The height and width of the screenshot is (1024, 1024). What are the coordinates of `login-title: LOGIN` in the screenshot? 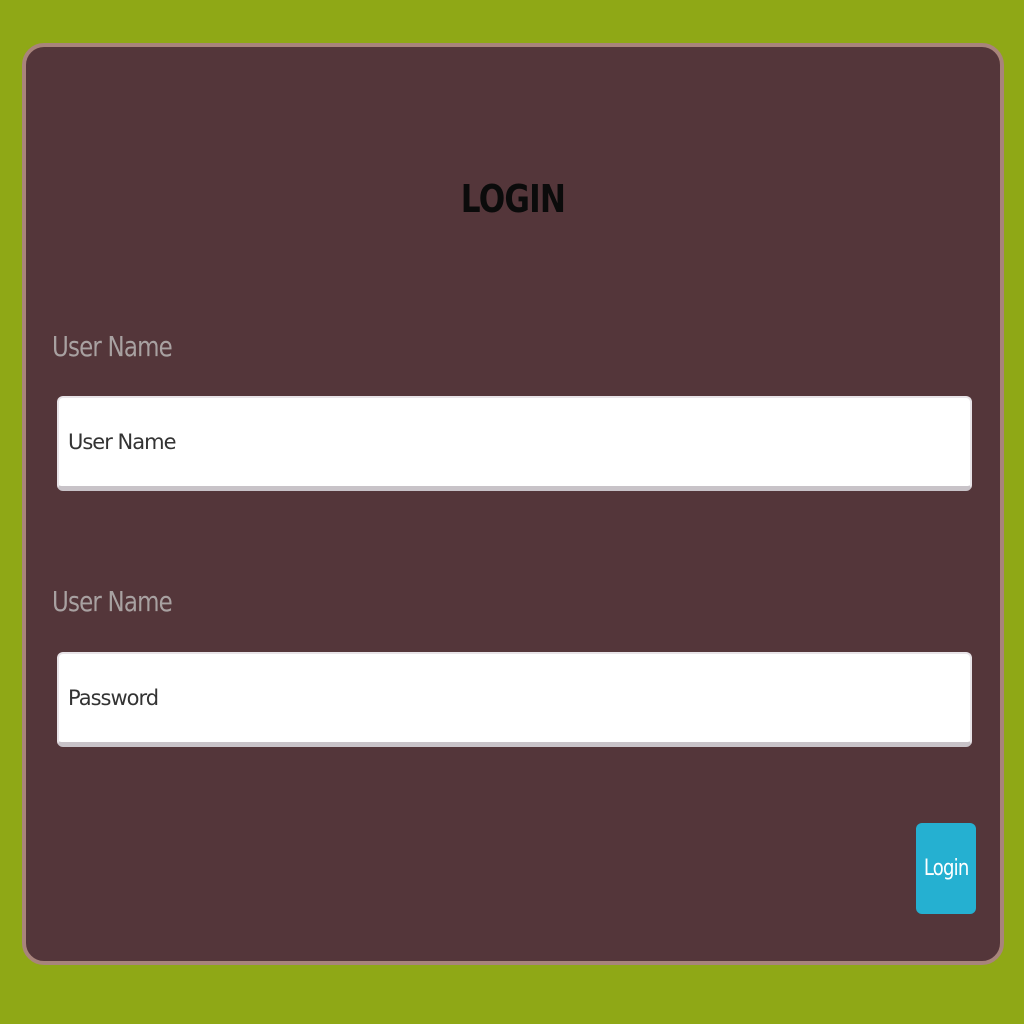 It's located at (513, 199).